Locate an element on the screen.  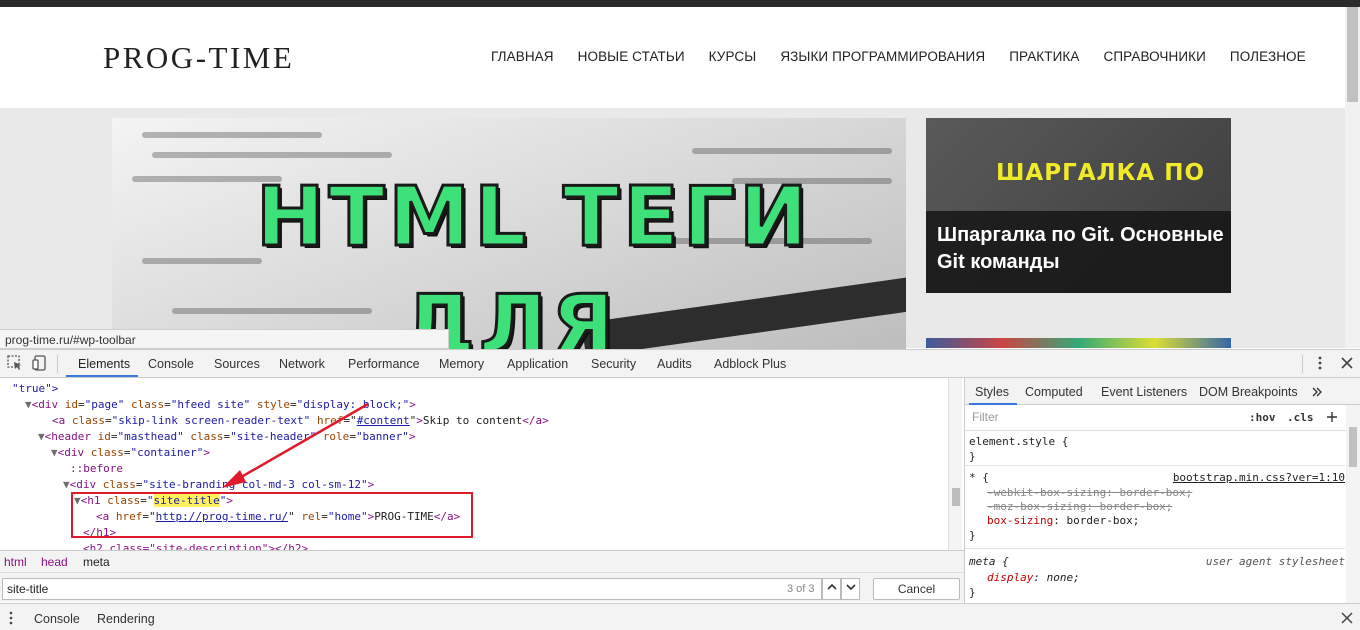
nav-item-languages: ЯЗЫКИ ПРОГРАММИРОВАНИЯ is located at coordinates (882, 56).